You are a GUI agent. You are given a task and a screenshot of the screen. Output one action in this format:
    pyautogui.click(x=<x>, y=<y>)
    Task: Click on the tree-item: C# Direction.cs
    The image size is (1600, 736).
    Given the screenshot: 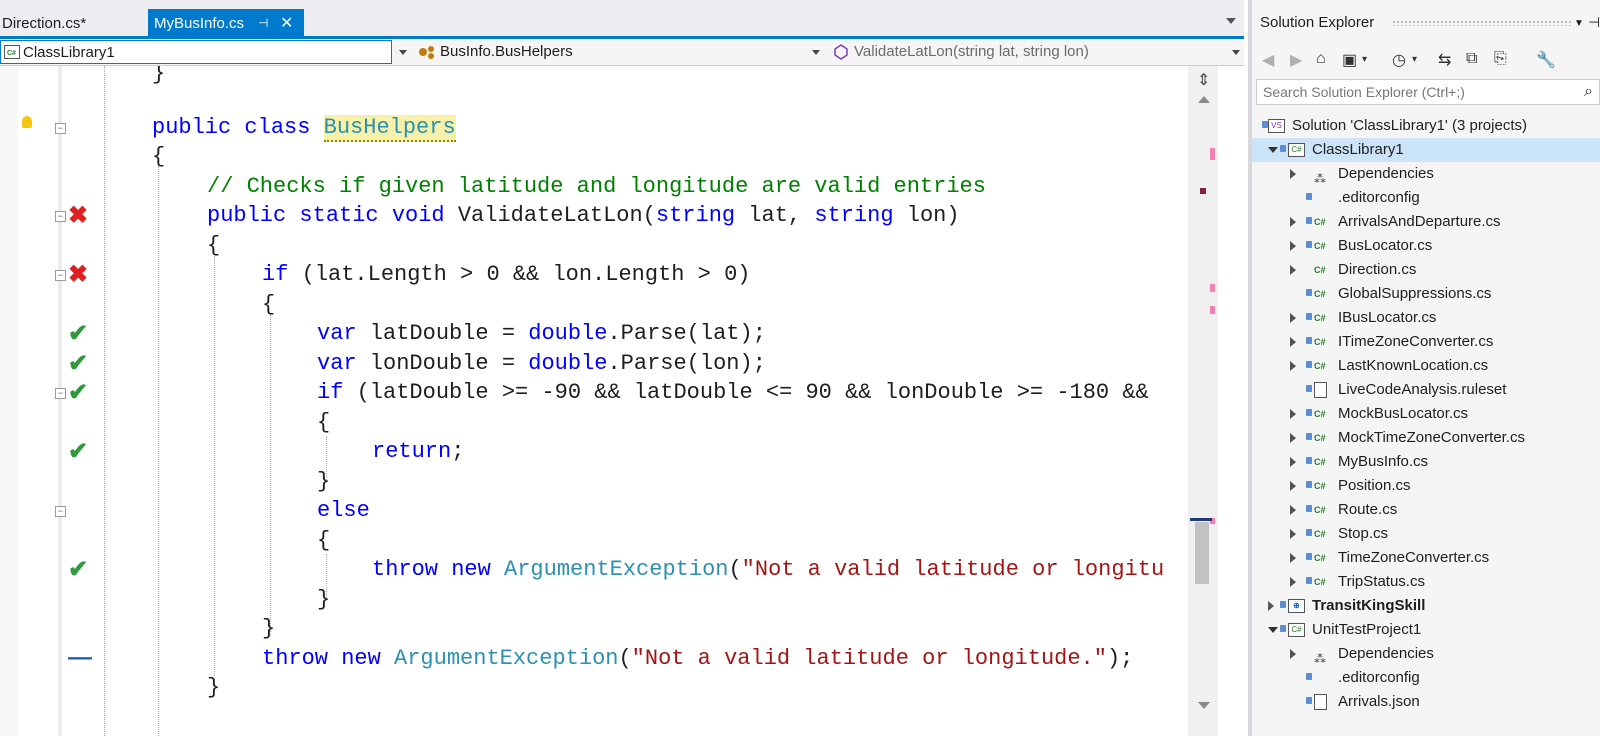 What is the action you would take?
    pyautogui.click(x=1426, y=270)
    